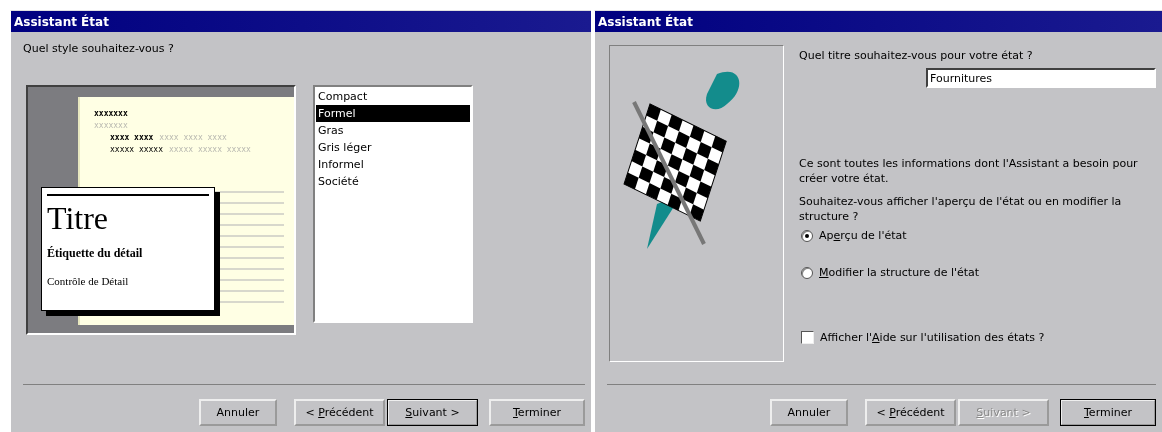 Image resolution: width=1162 pixels, height=432 pixels. I want to click on next-button: Suivant >, so click(432, 412).